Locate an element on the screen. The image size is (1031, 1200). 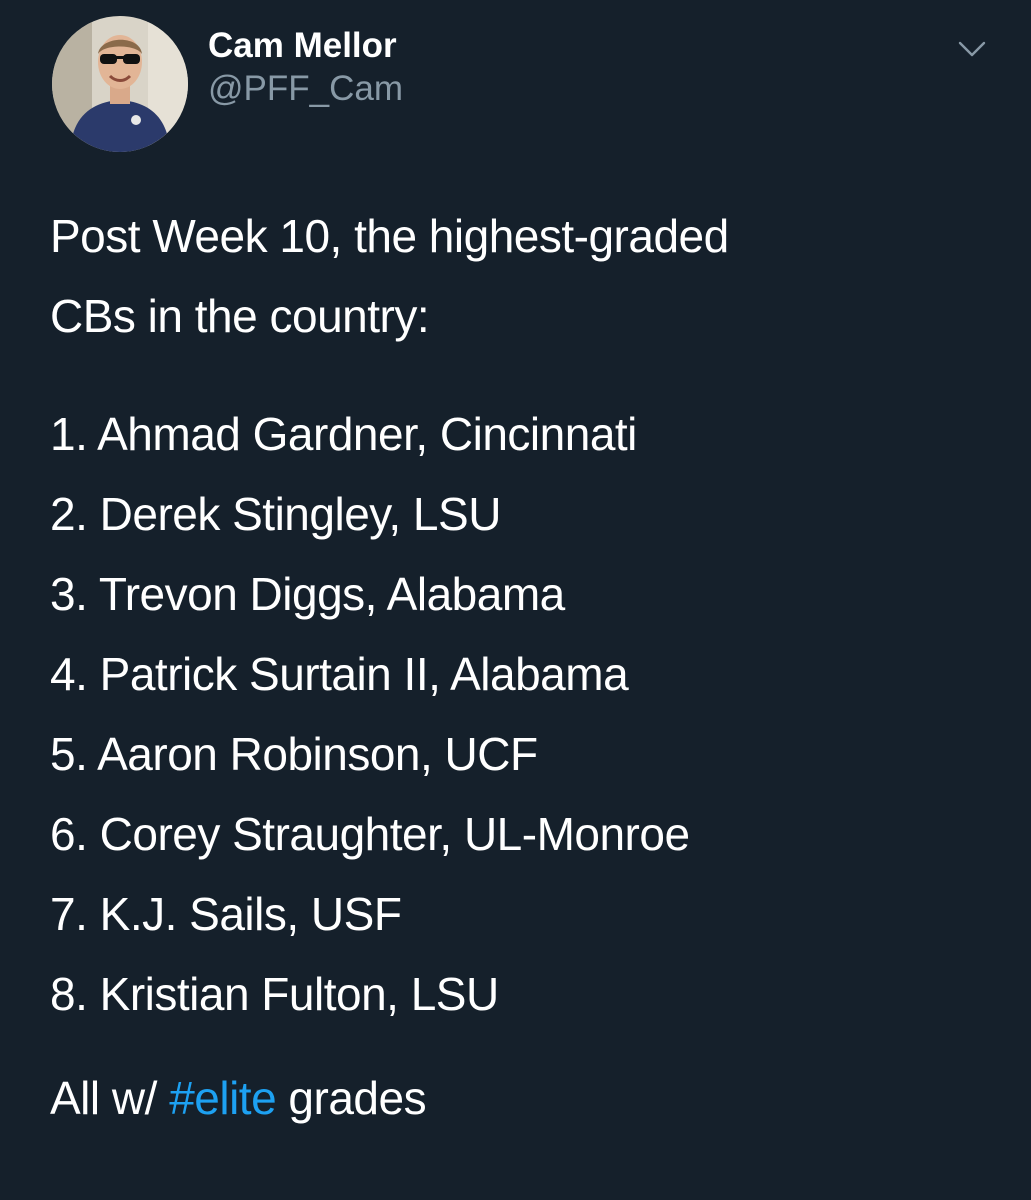
tweet-outro: All w/ #elite grades is located at coordinates (530, 1098).